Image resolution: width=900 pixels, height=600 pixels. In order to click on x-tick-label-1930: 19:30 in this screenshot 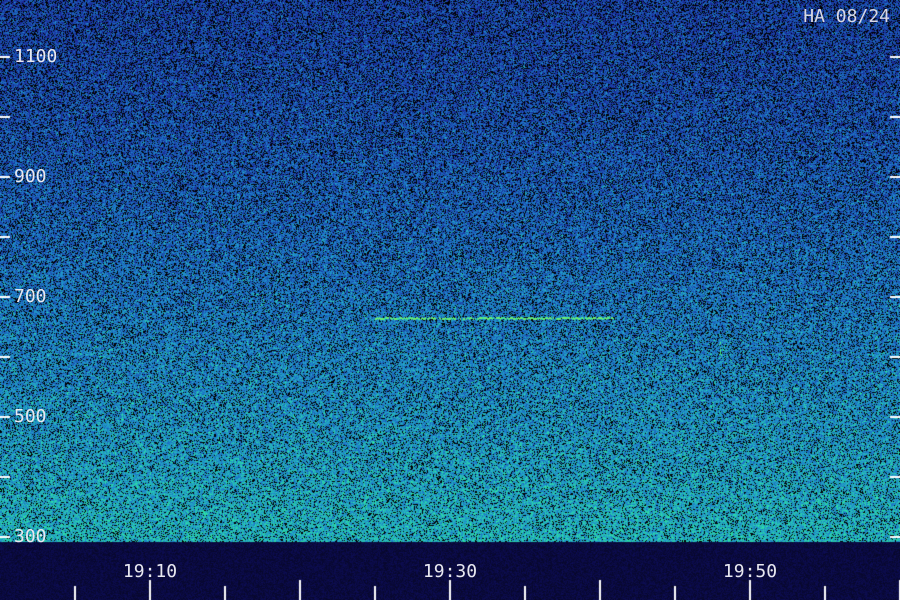, I will do `click(450, 571)`.